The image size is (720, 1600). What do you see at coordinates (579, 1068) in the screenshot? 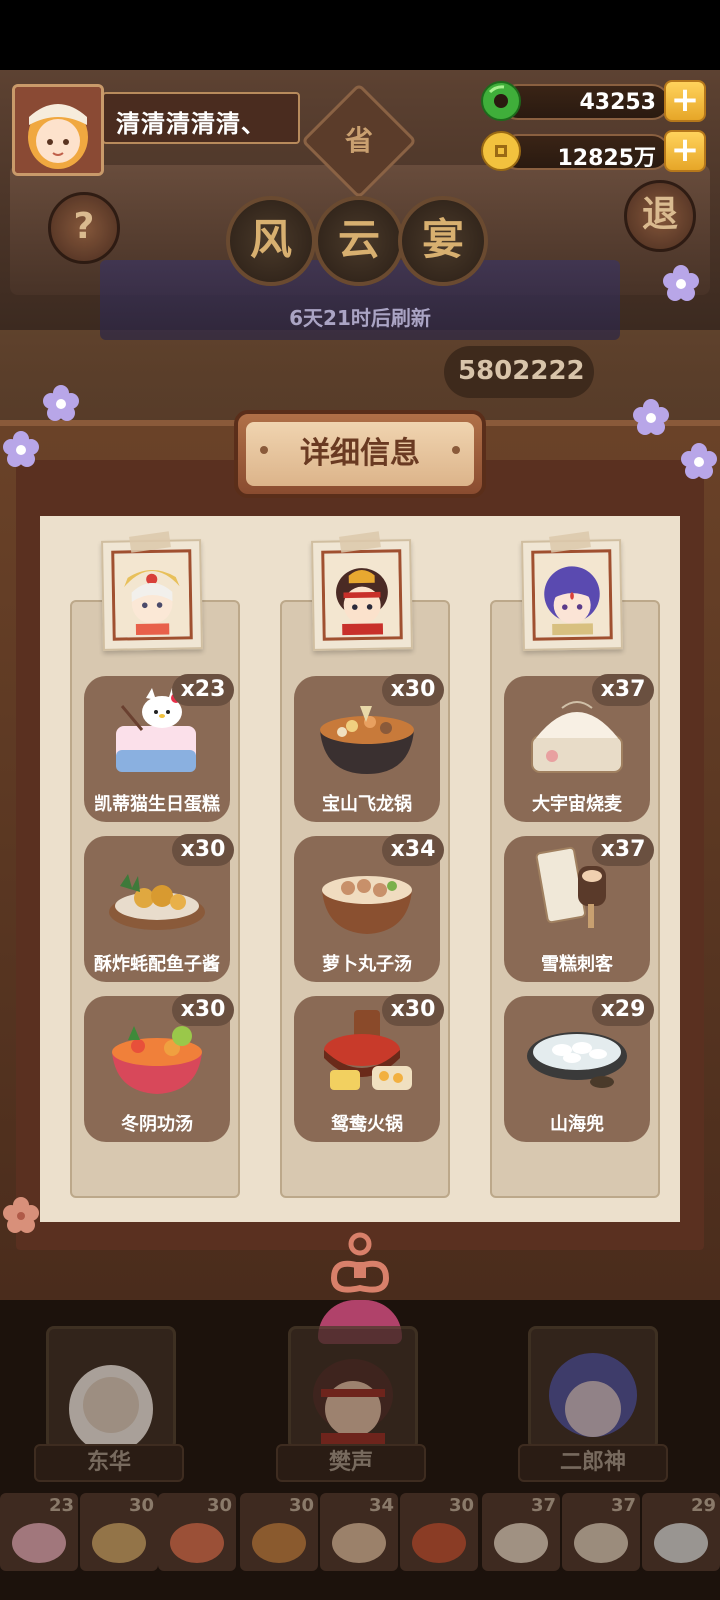
I see `dish-card: x29 山海兜` at bounding box center [579, 1068].